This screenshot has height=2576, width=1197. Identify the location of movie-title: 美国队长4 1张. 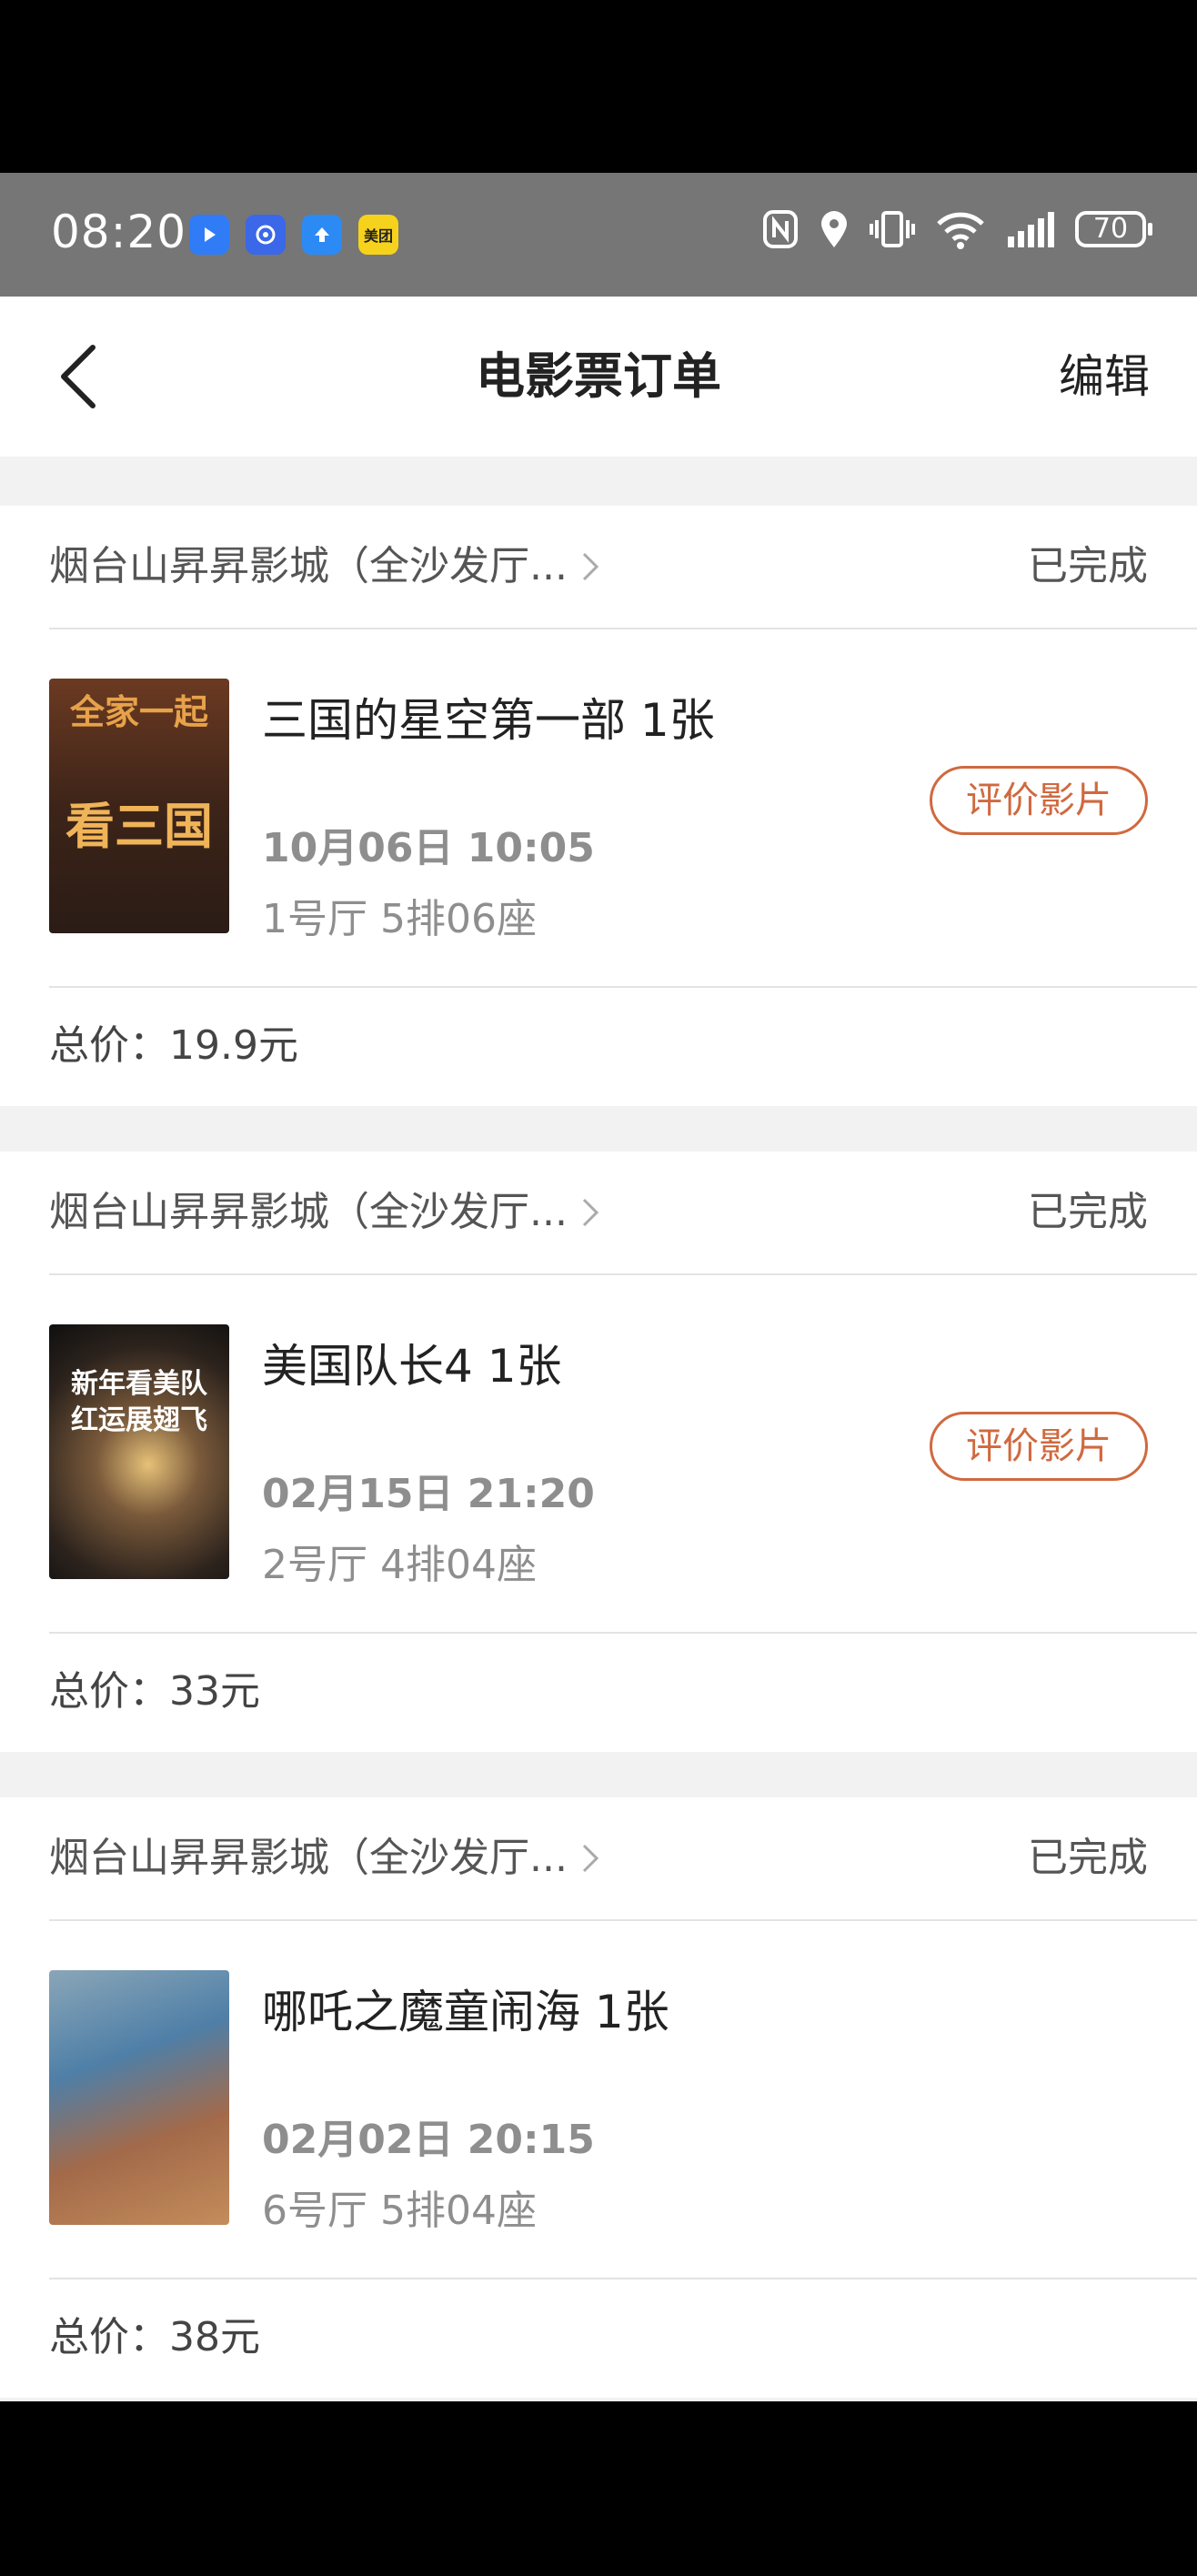
(412, 1366).